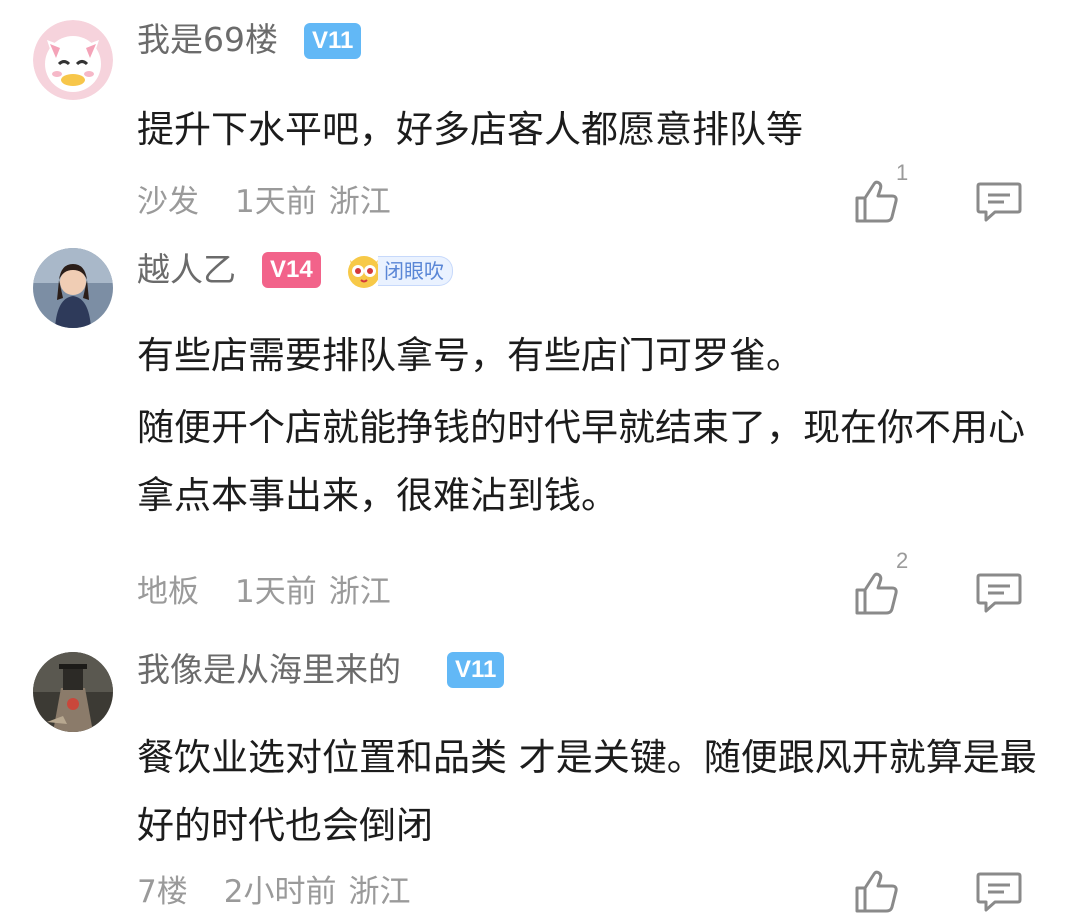  I want to click on medal-label: 闭眼吹, so click(415, 271).